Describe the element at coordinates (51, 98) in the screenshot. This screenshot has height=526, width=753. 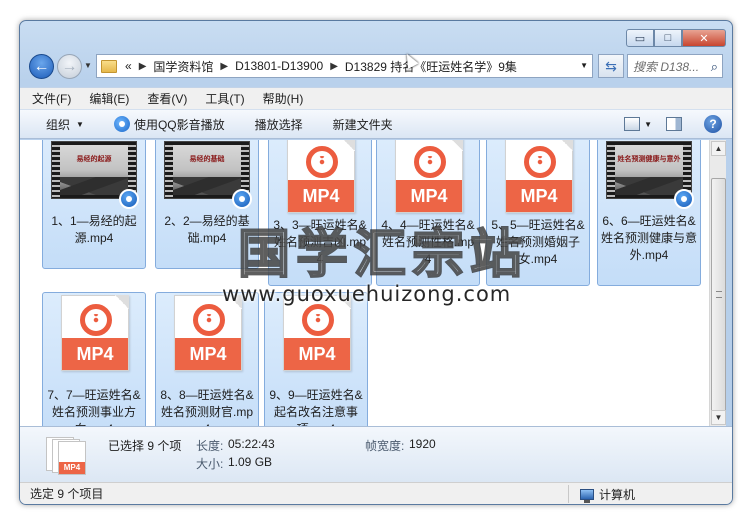
I see `menu-file: 文件(F)` at that location.